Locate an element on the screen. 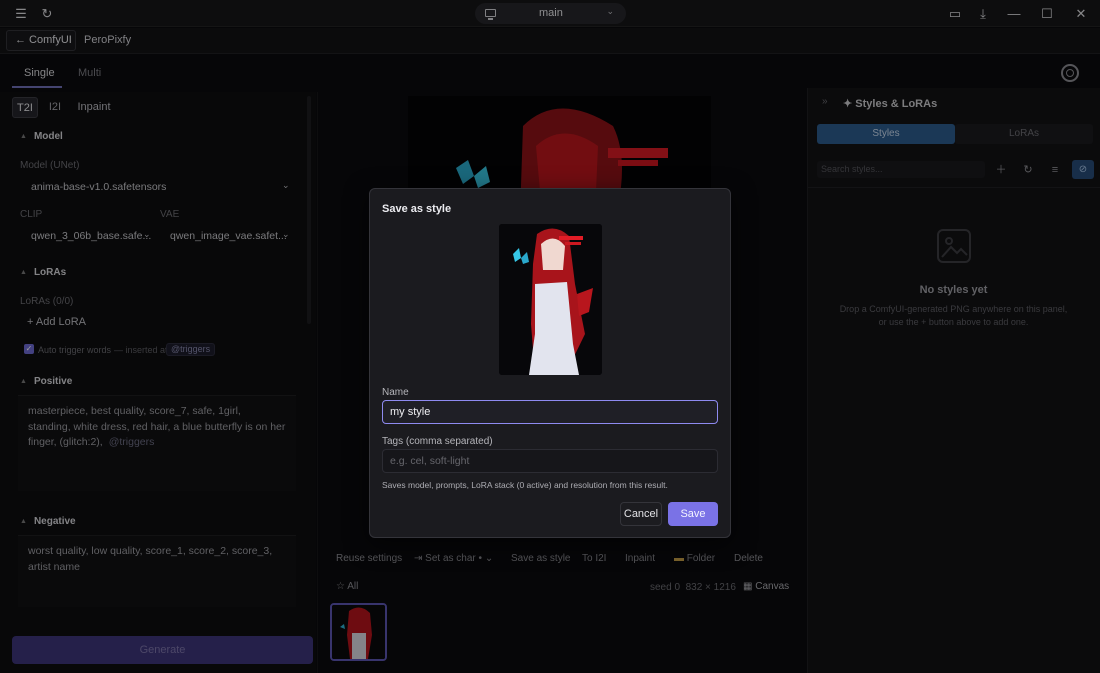 This screenshot has height=673, width=1100. dialog-title: Save as style is located at coordinates (417, 209).